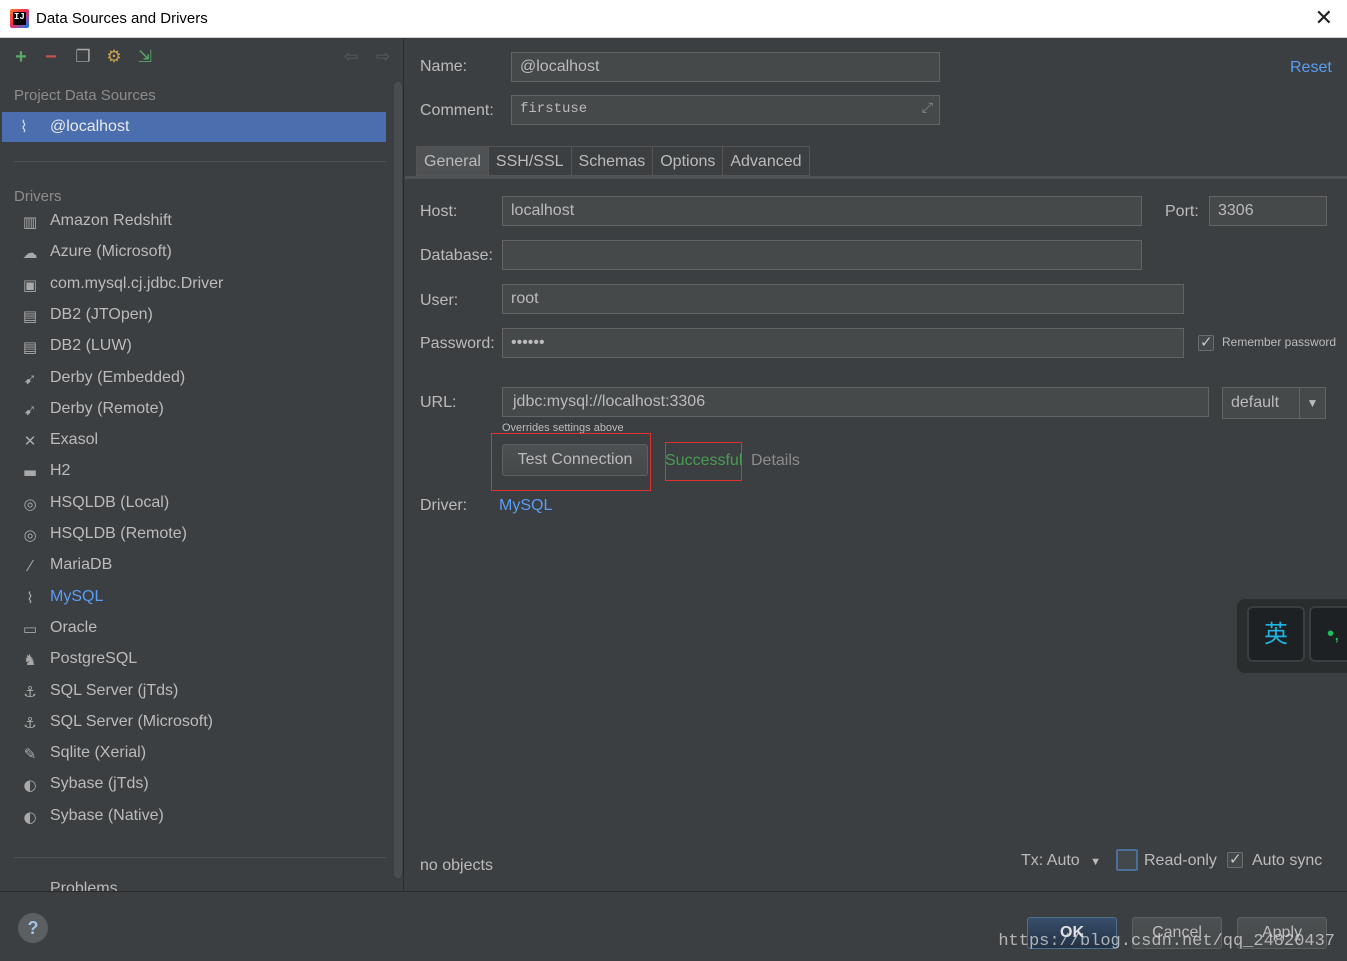 This screenshot has width=1347, height=961. Describe the element at coordinates (83, 57) in the screenshot. I see `copy-icon: ❐` at that location.